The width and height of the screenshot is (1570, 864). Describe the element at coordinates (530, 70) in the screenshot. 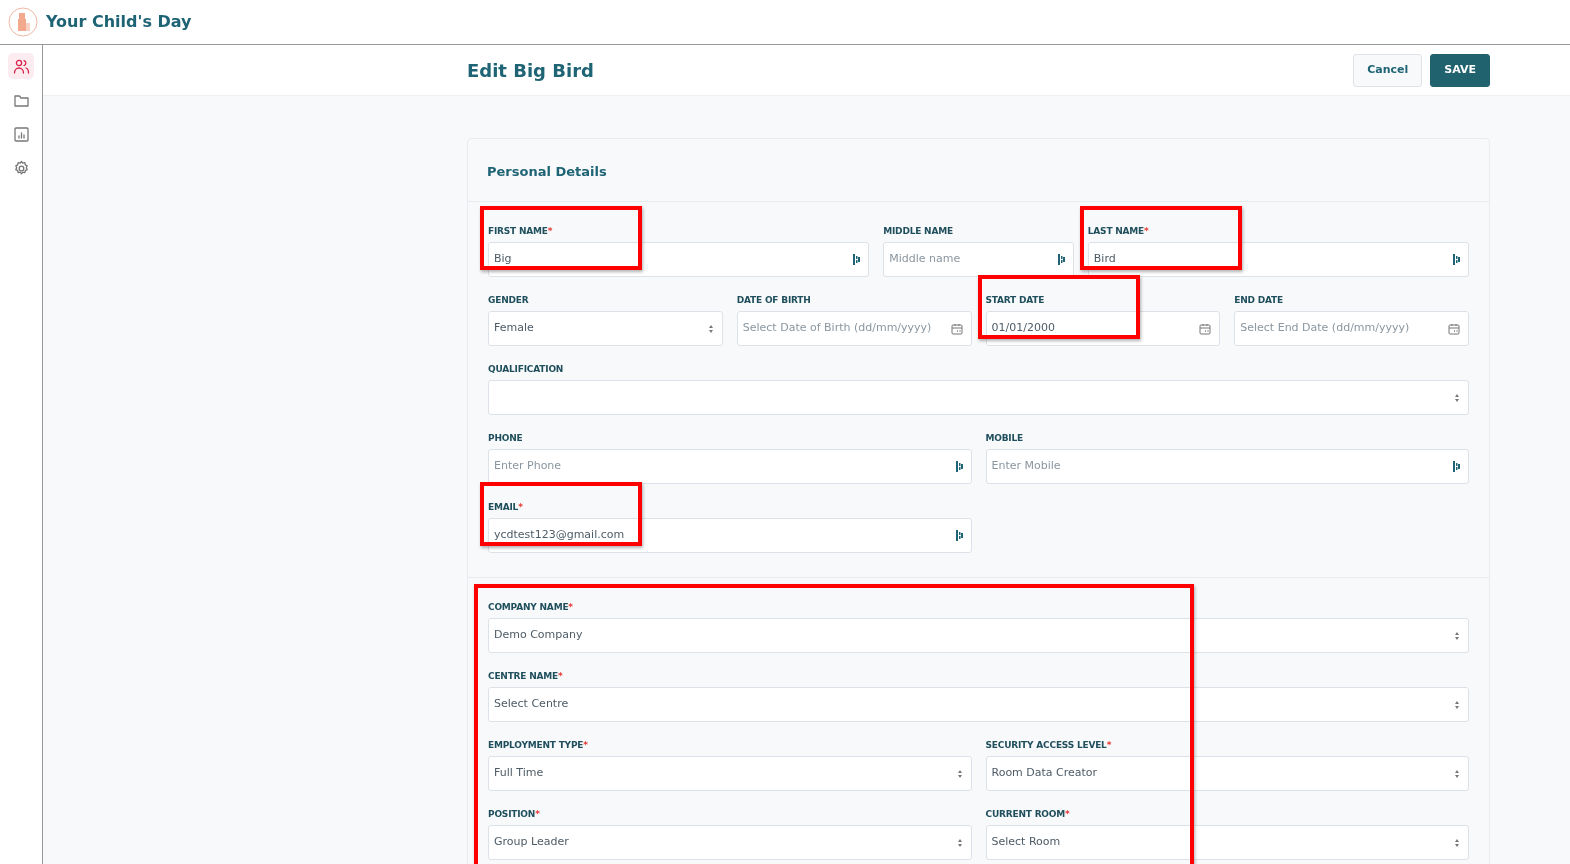

I see `page-title: Edit Big Bird` at that location.